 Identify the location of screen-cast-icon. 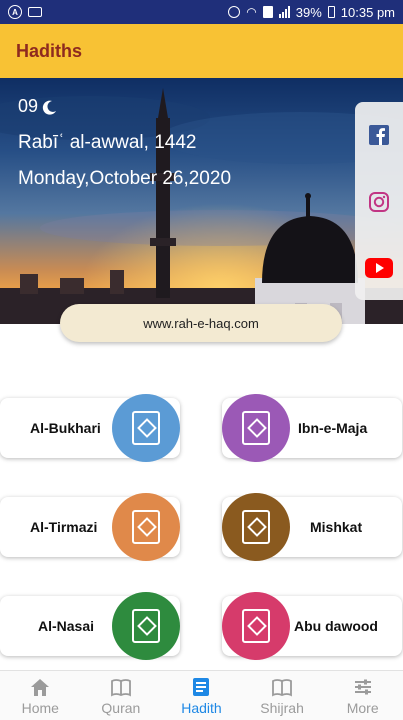
(35, 12).